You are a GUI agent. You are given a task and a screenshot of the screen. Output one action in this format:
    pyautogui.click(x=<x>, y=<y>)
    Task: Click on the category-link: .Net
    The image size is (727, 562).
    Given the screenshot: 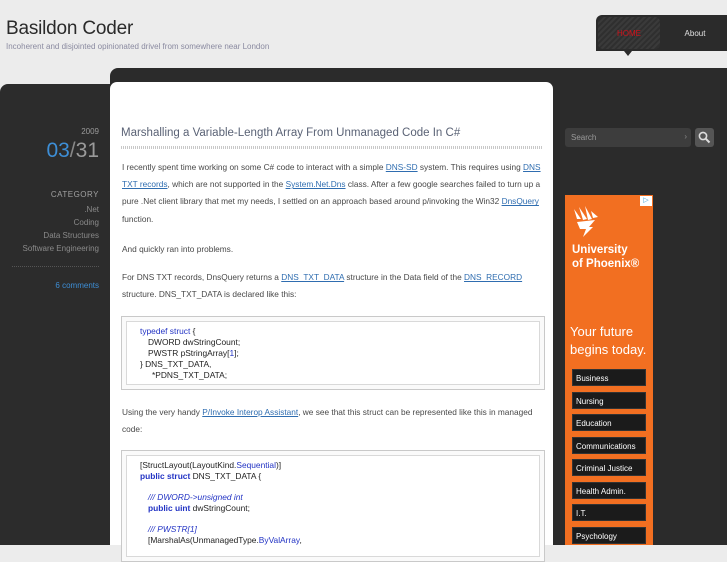 What is the action you would take?
    pyautogui.click(x=61, y=209)
    